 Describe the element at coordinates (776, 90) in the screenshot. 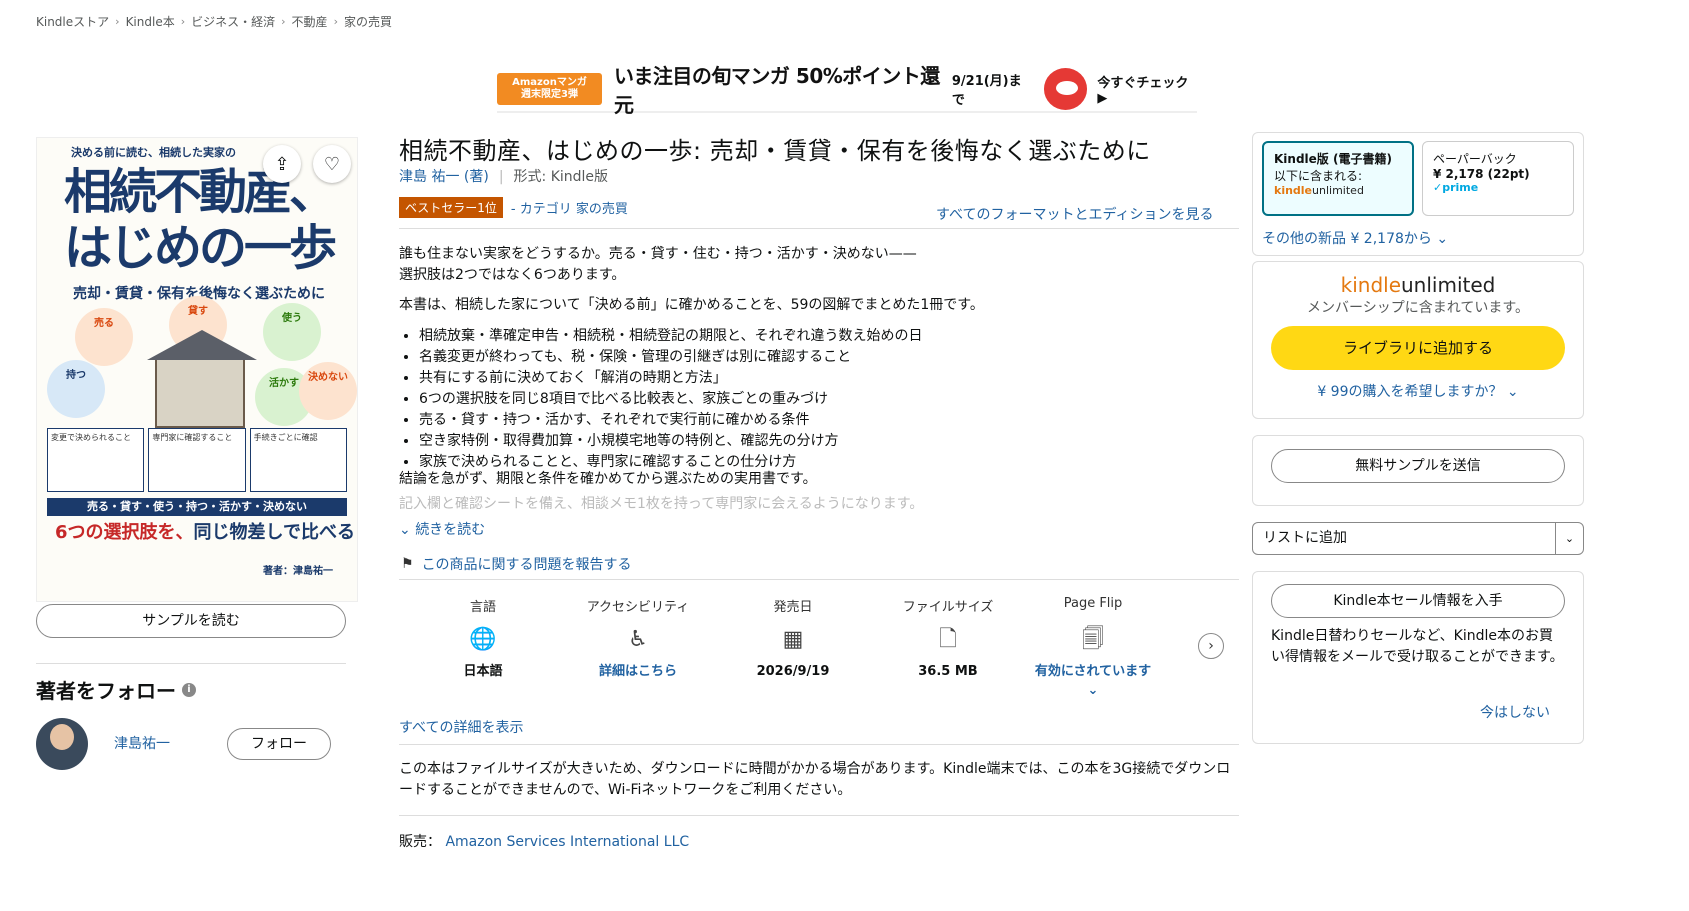

I see `promo-headline: いま注目の旬マンガ 50%ポイント還元` at that location.